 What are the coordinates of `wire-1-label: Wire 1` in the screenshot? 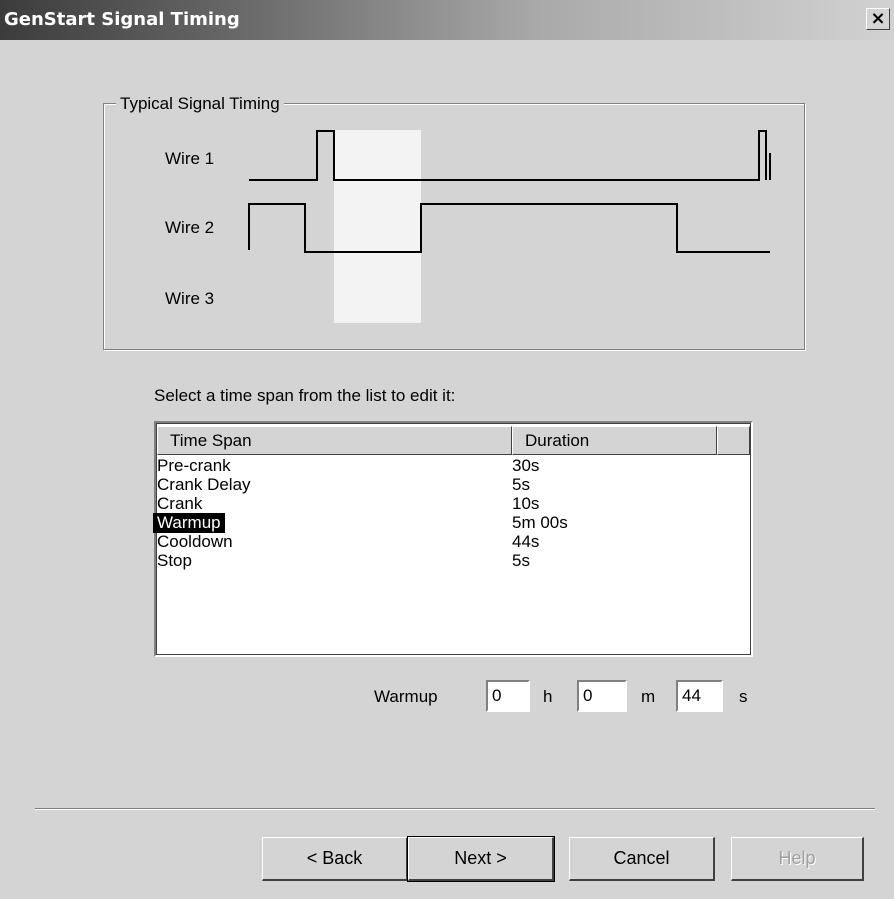 It's located at (190, 158).